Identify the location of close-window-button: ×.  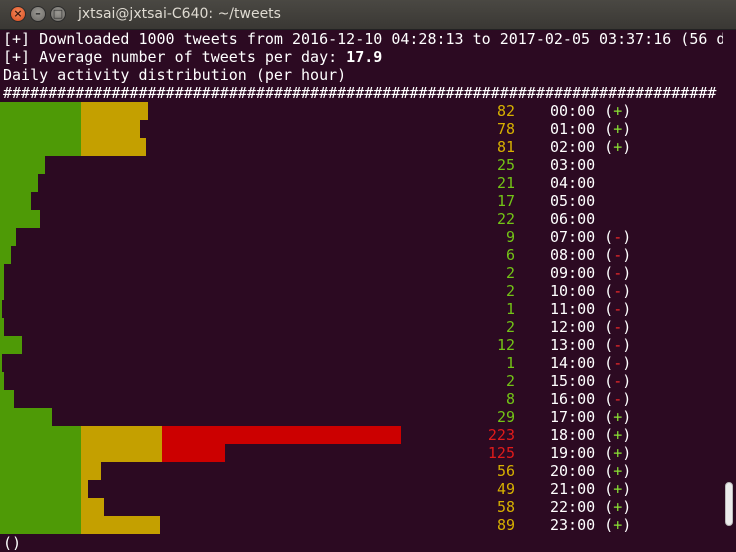
(18, 14).